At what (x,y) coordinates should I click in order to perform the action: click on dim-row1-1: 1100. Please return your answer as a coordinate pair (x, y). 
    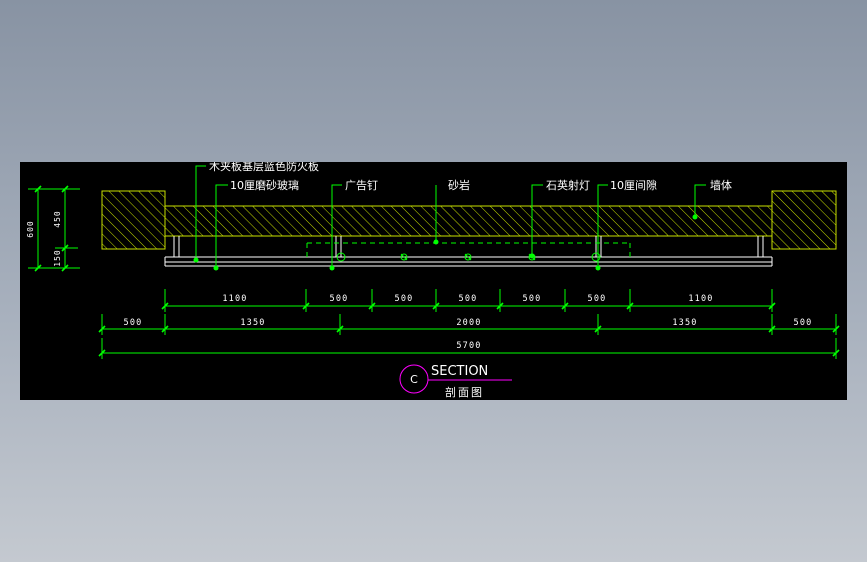
    Looking at the image, I should click on (234, 299).